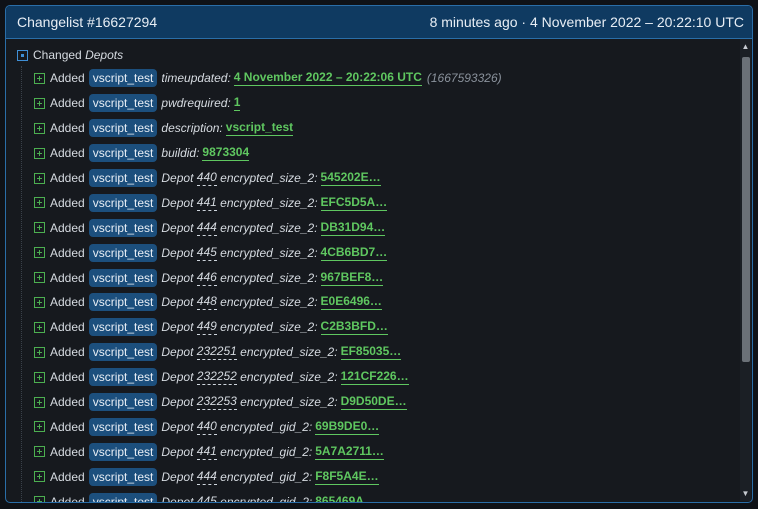  Describe the element at coordinates (745, 46) in the screenshot. I see `scroll-up-arrow-icon: ▲` at that location.